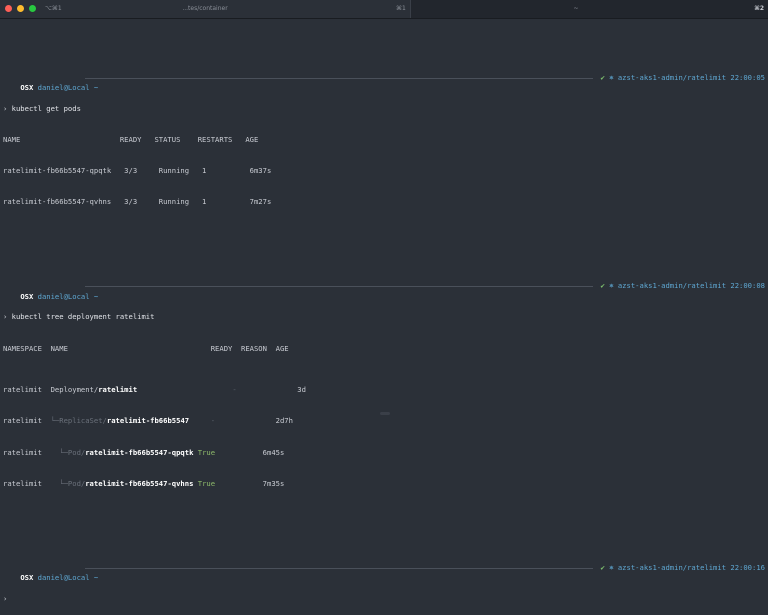  Describe the element at coordinates (70, 390) in the screenshot. I see `tree-prefix: Deployment/` at that location.